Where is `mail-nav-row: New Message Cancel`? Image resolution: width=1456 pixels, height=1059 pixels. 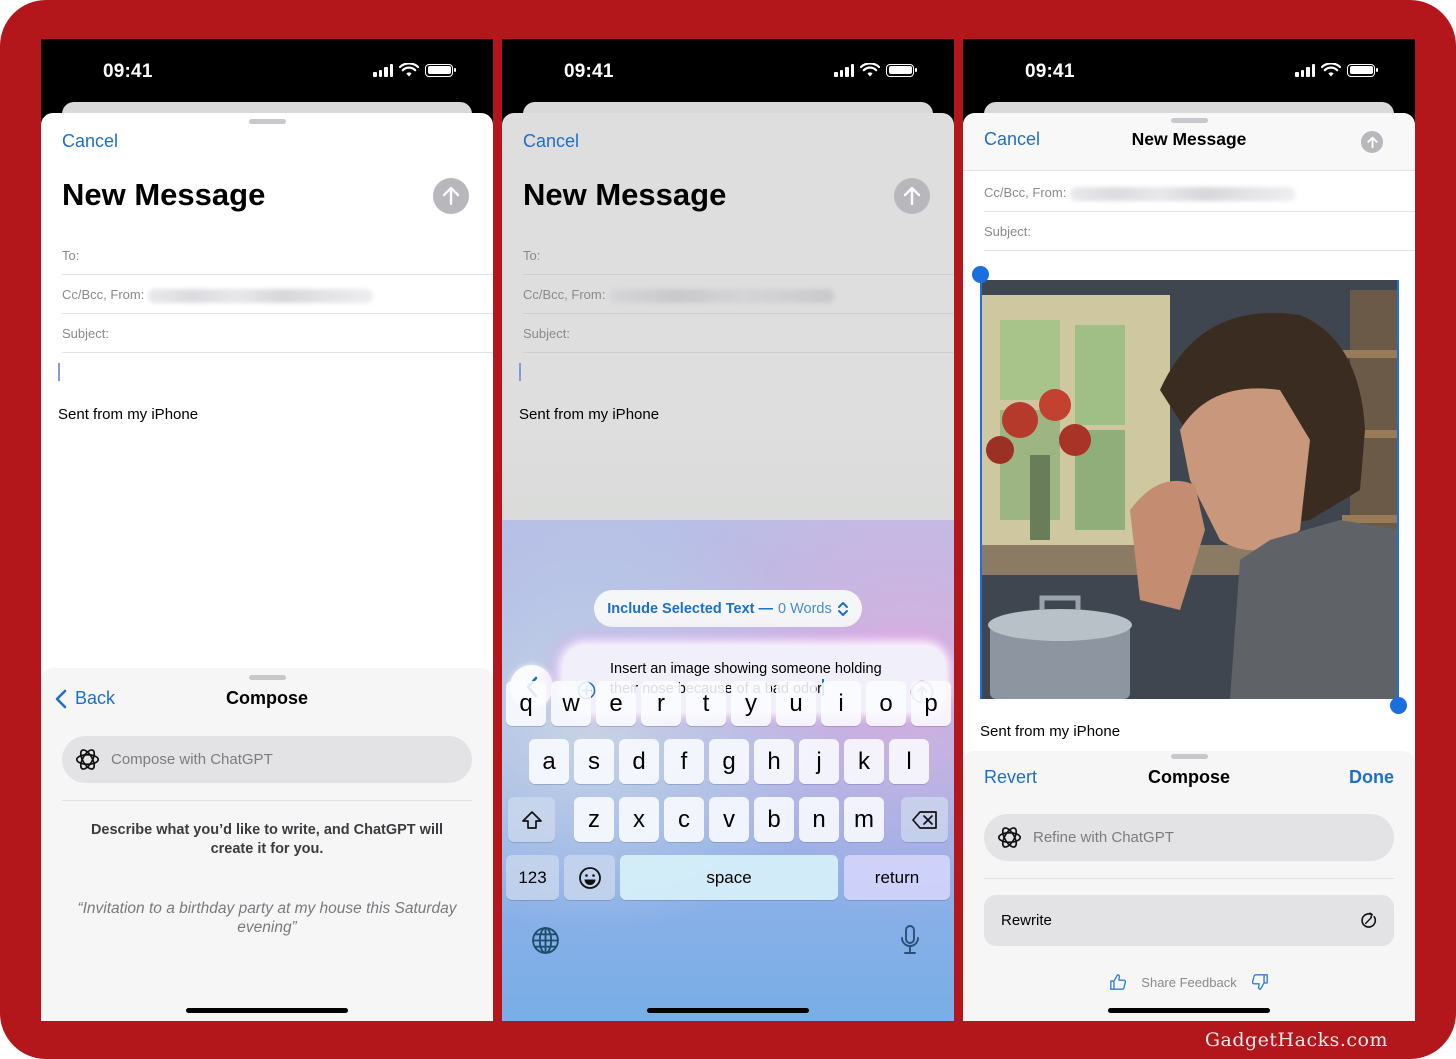
mail-nav-row: New Message Cancel is located at coordinates (1189, 144).